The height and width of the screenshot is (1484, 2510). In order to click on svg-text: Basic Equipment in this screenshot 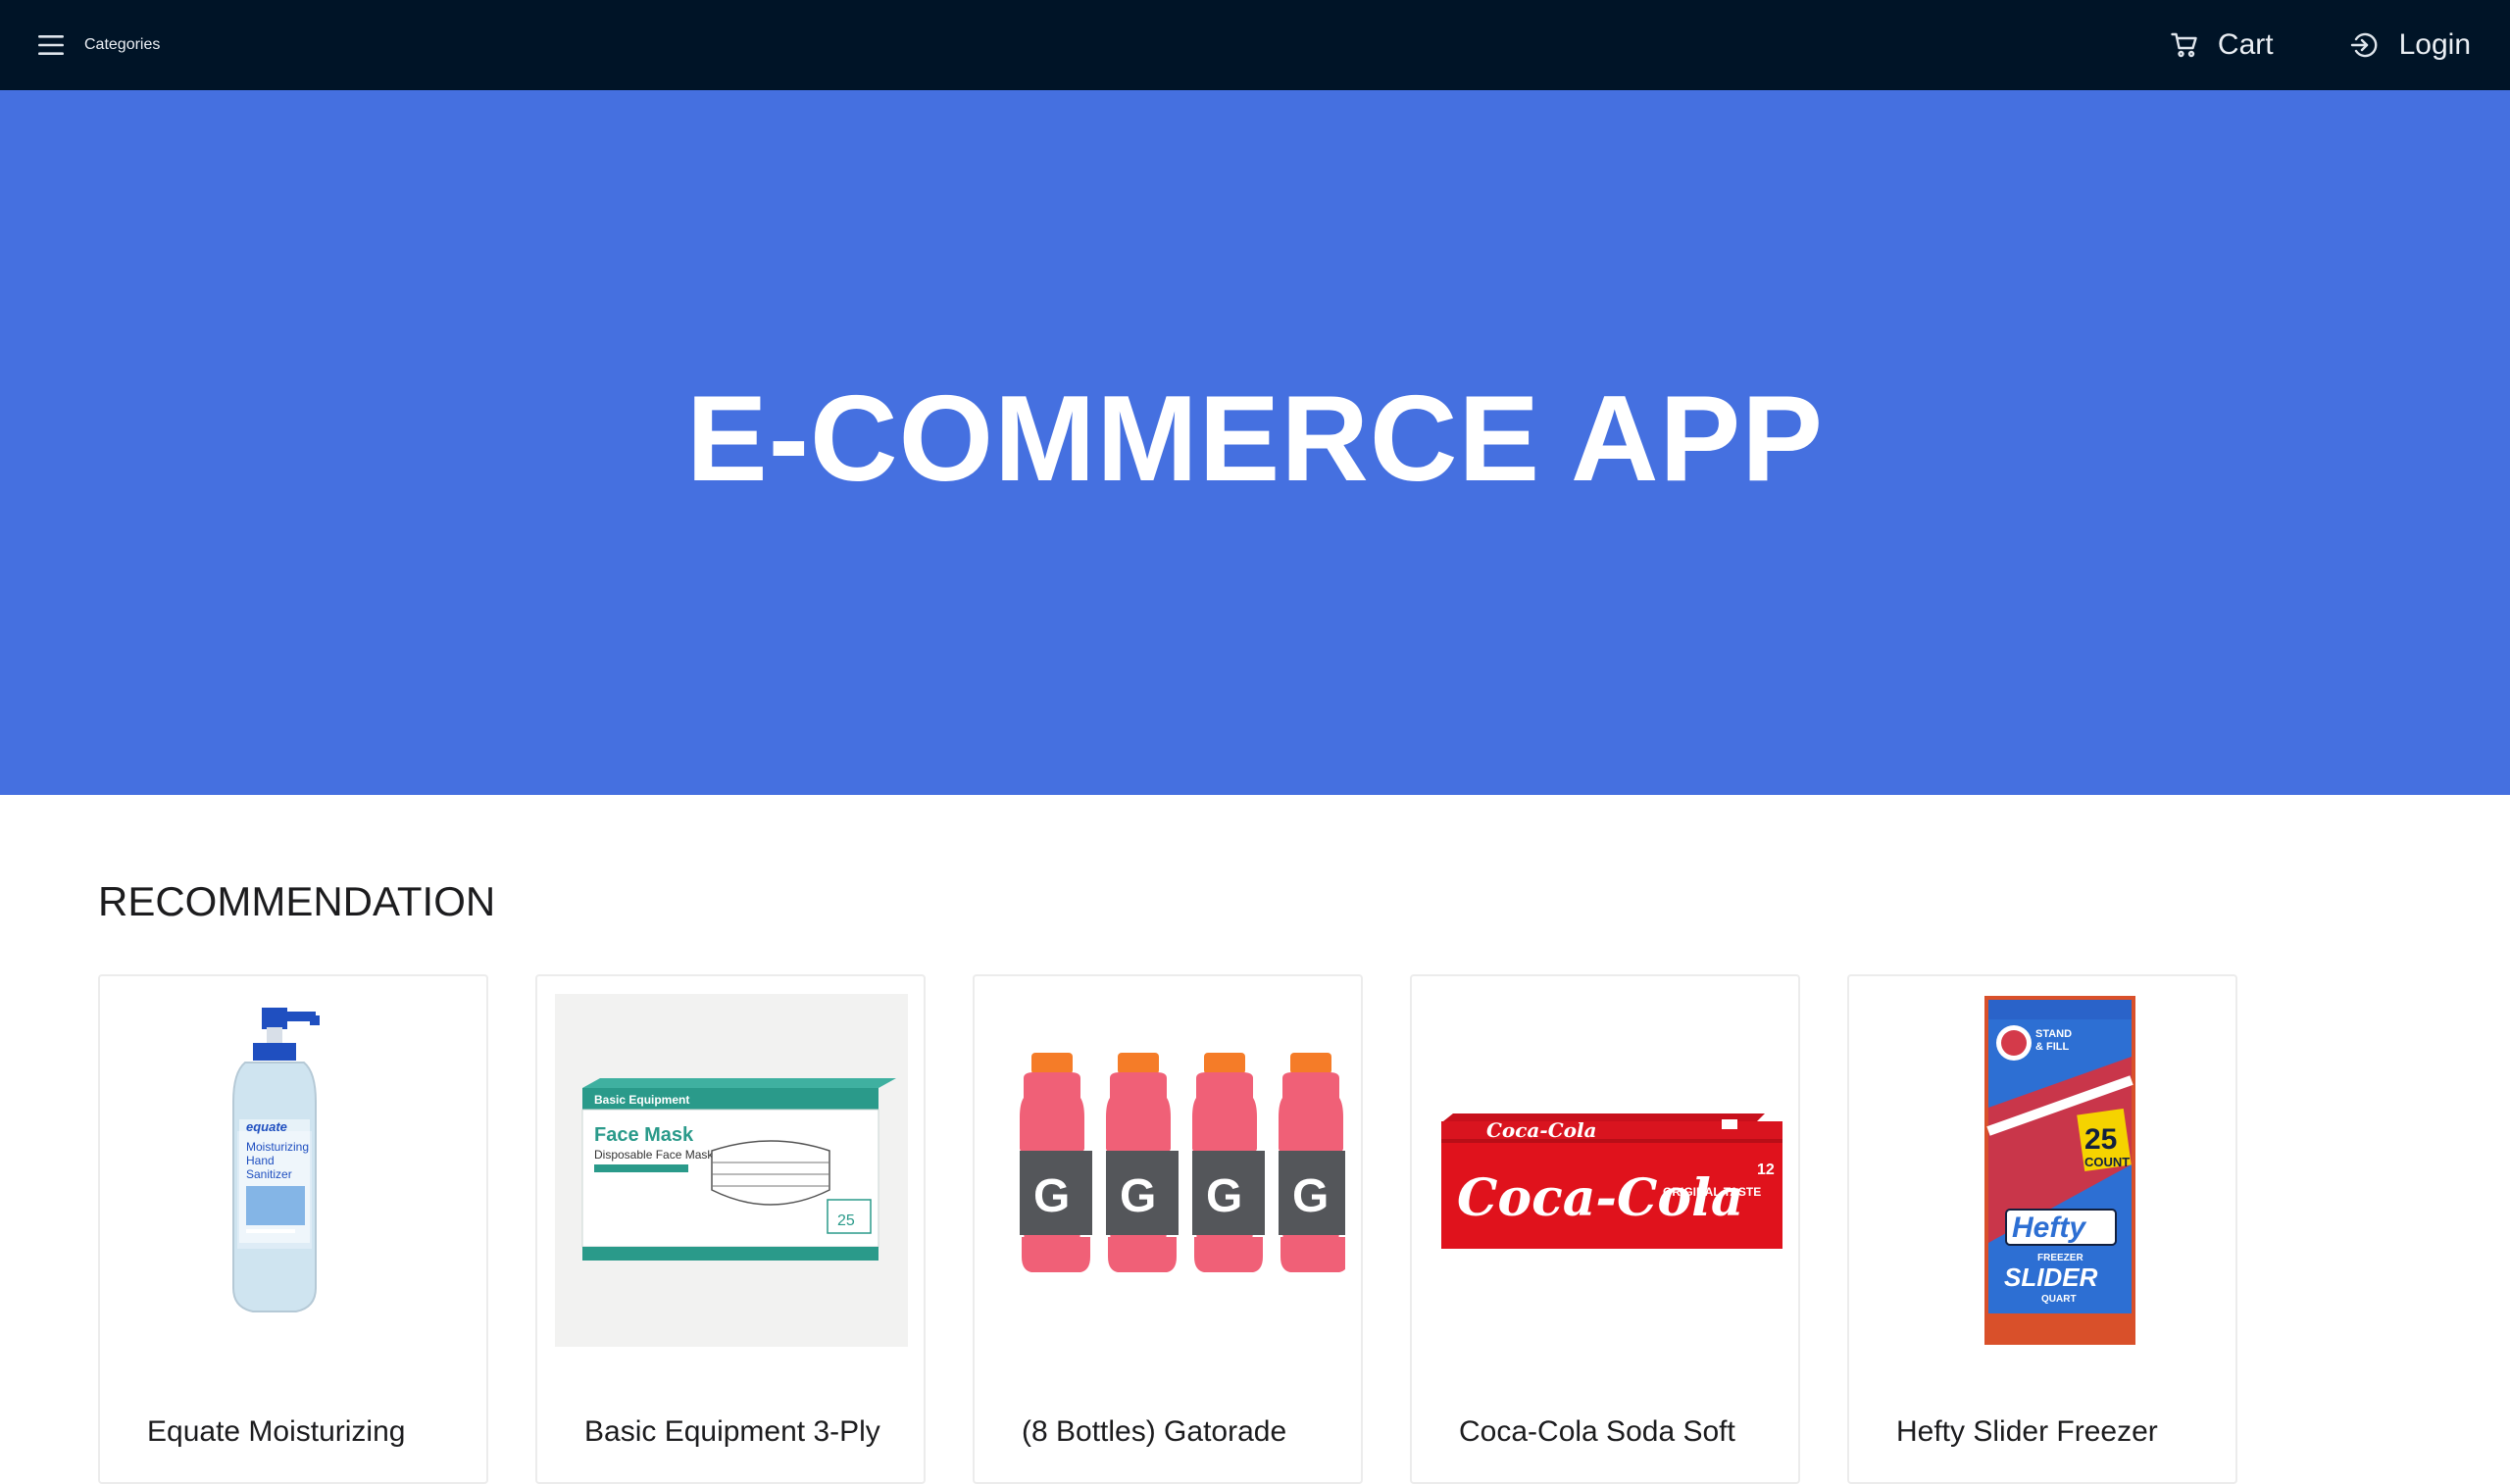, I will do `click(641, 1100)`.